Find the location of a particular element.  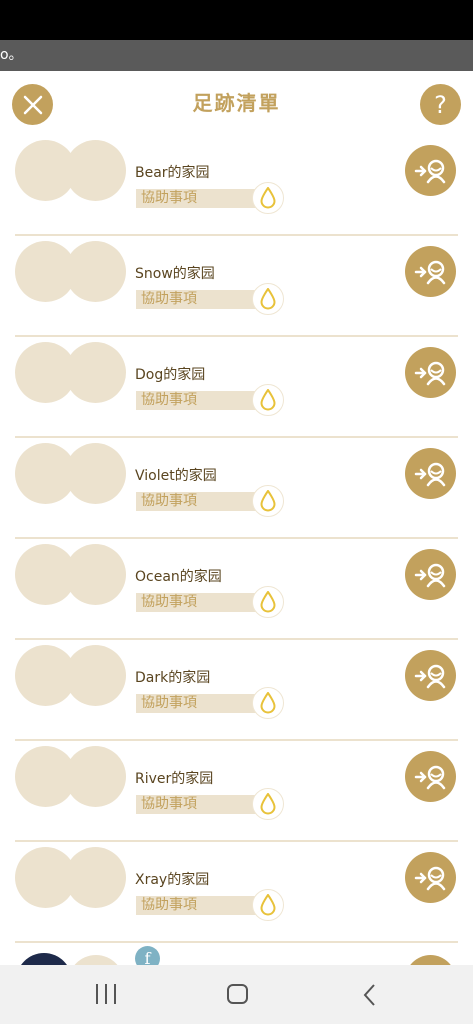

home-name: Dark的家园 is located at coordinates (173, 678).